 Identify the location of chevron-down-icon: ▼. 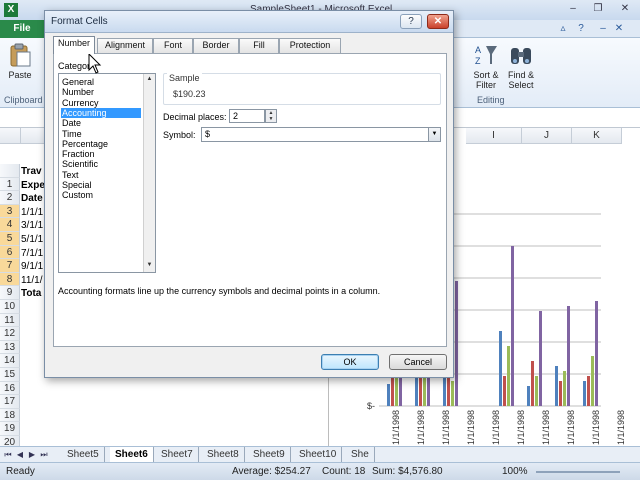
(434, 134).